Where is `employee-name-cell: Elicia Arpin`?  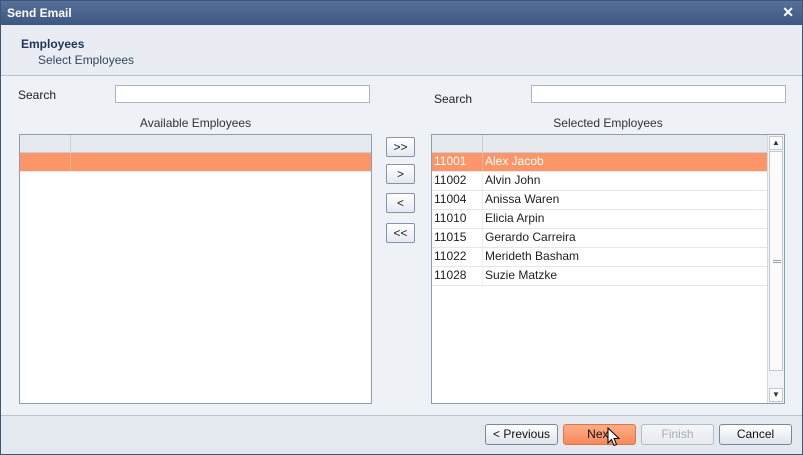 employee-name-cell: Elicia Arpin is located at coordinates (515, 218).